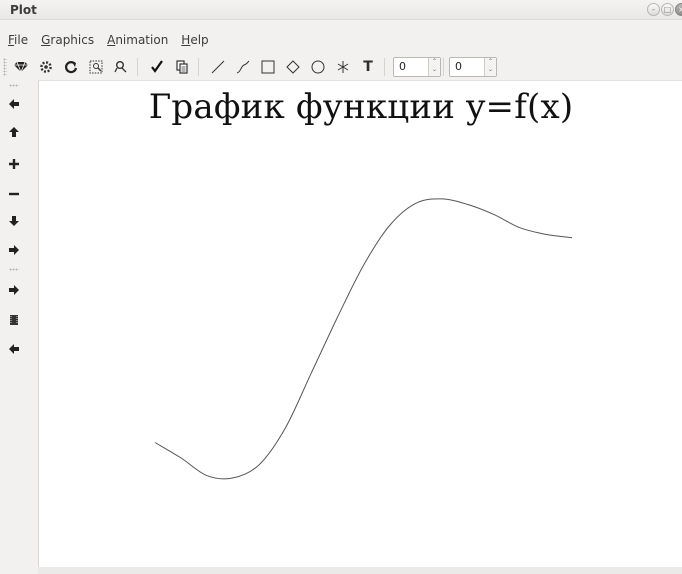 This screenshot has height=574, width=682. What do you see at coordinates (5, 67) in the screenshot?
I see `toolbar-grip` at bounding box center [5, 67].